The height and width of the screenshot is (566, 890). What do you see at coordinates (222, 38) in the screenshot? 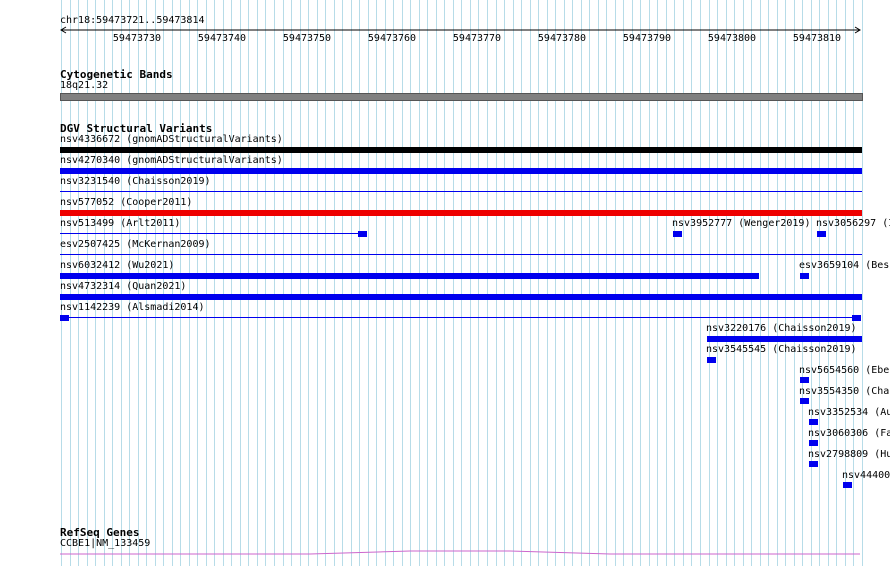
I see `tick-label: 59473740` at bounding box center [222, 38].